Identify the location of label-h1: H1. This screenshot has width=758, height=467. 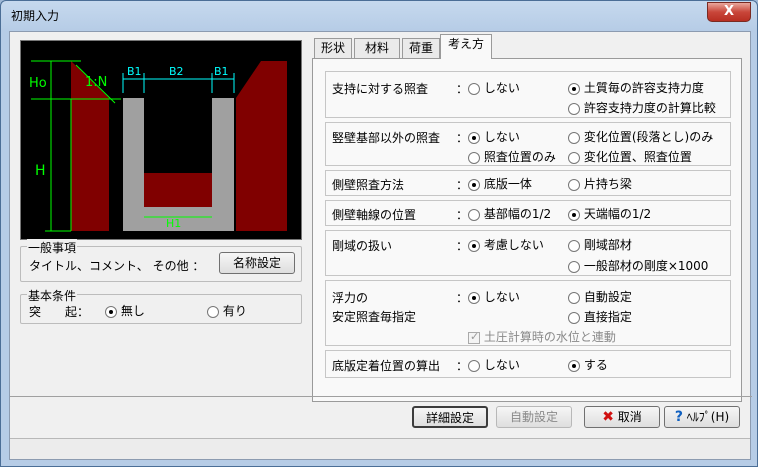
(173, 223).